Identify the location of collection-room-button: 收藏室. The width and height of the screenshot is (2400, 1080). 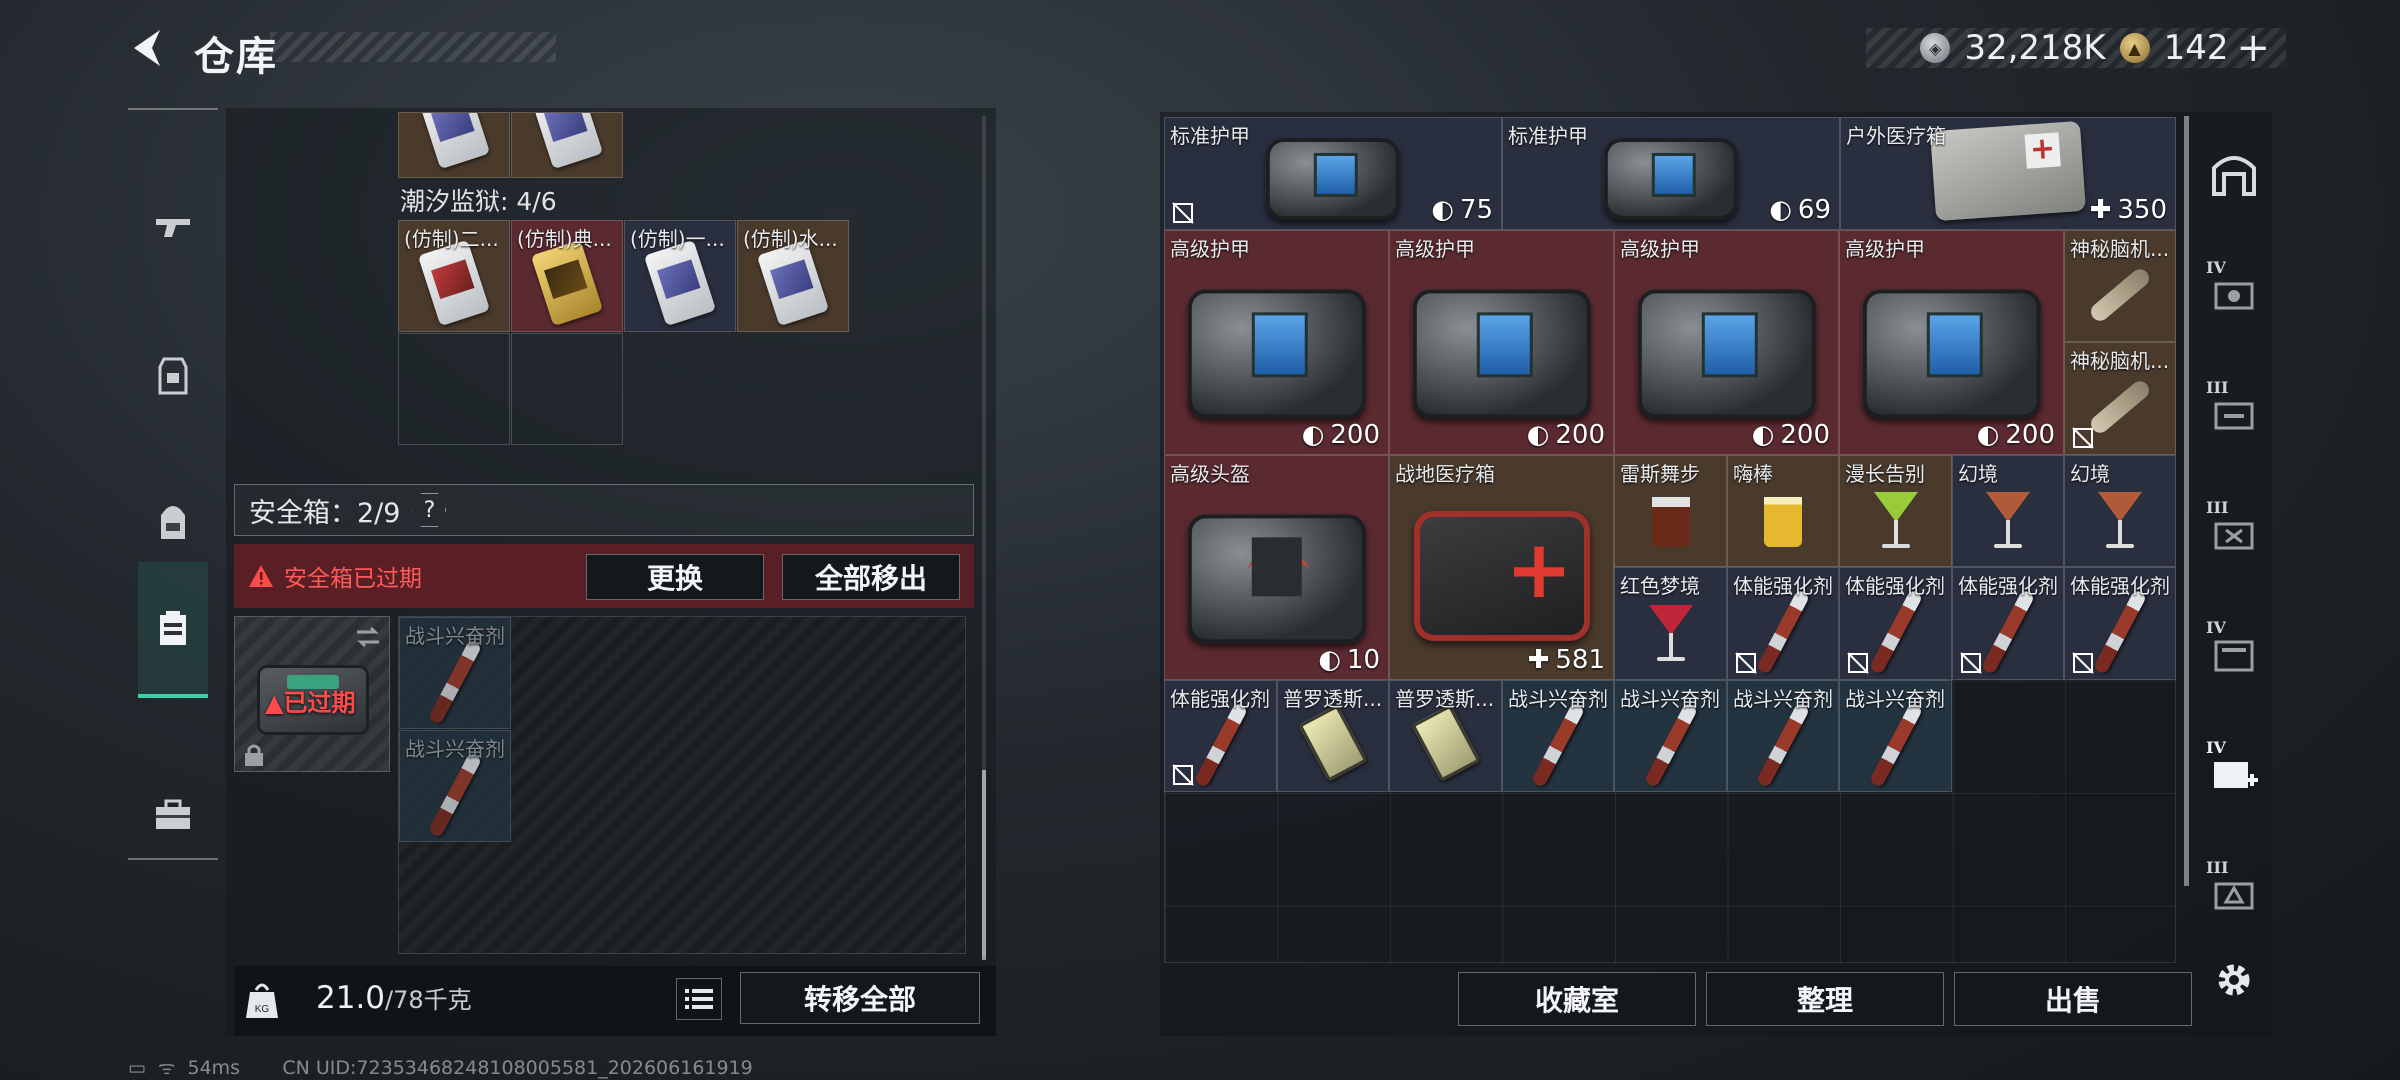
(1577, 999).